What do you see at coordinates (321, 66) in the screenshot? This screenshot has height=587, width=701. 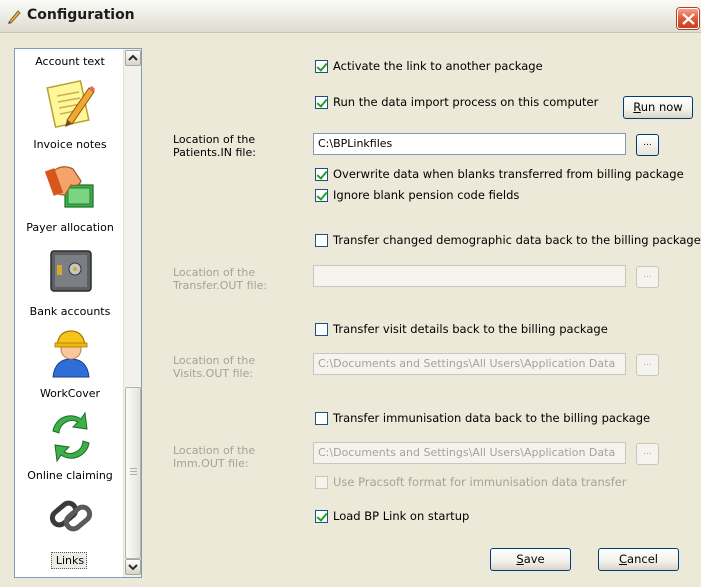 I see `activate-link-checkbox` at bounding box center [321, 66].